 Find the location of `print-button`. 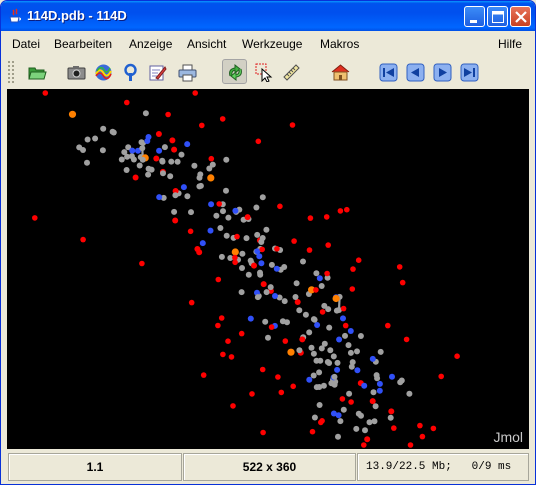

print-button is located at coordinates (186, 71).